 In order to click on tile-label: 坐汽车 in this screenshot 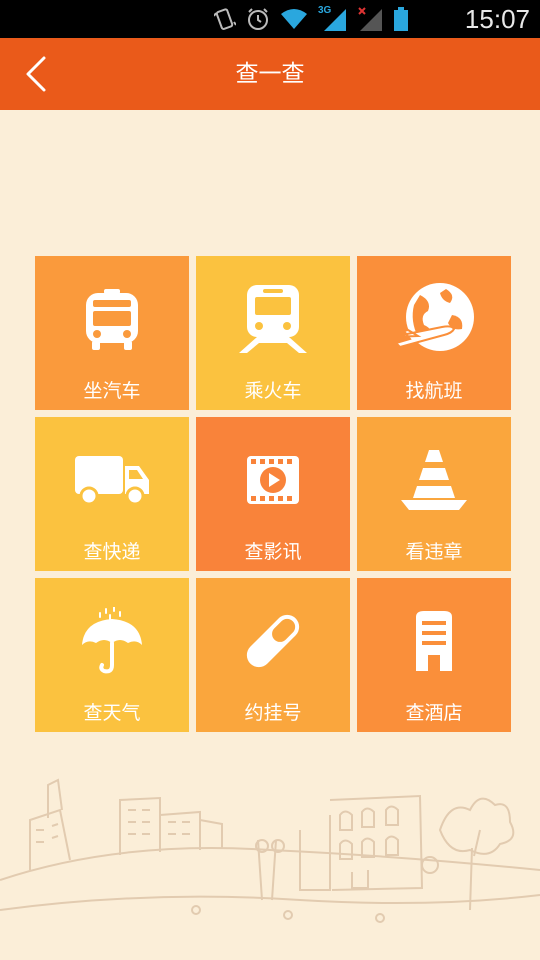, I will do `click(112, 391)`.